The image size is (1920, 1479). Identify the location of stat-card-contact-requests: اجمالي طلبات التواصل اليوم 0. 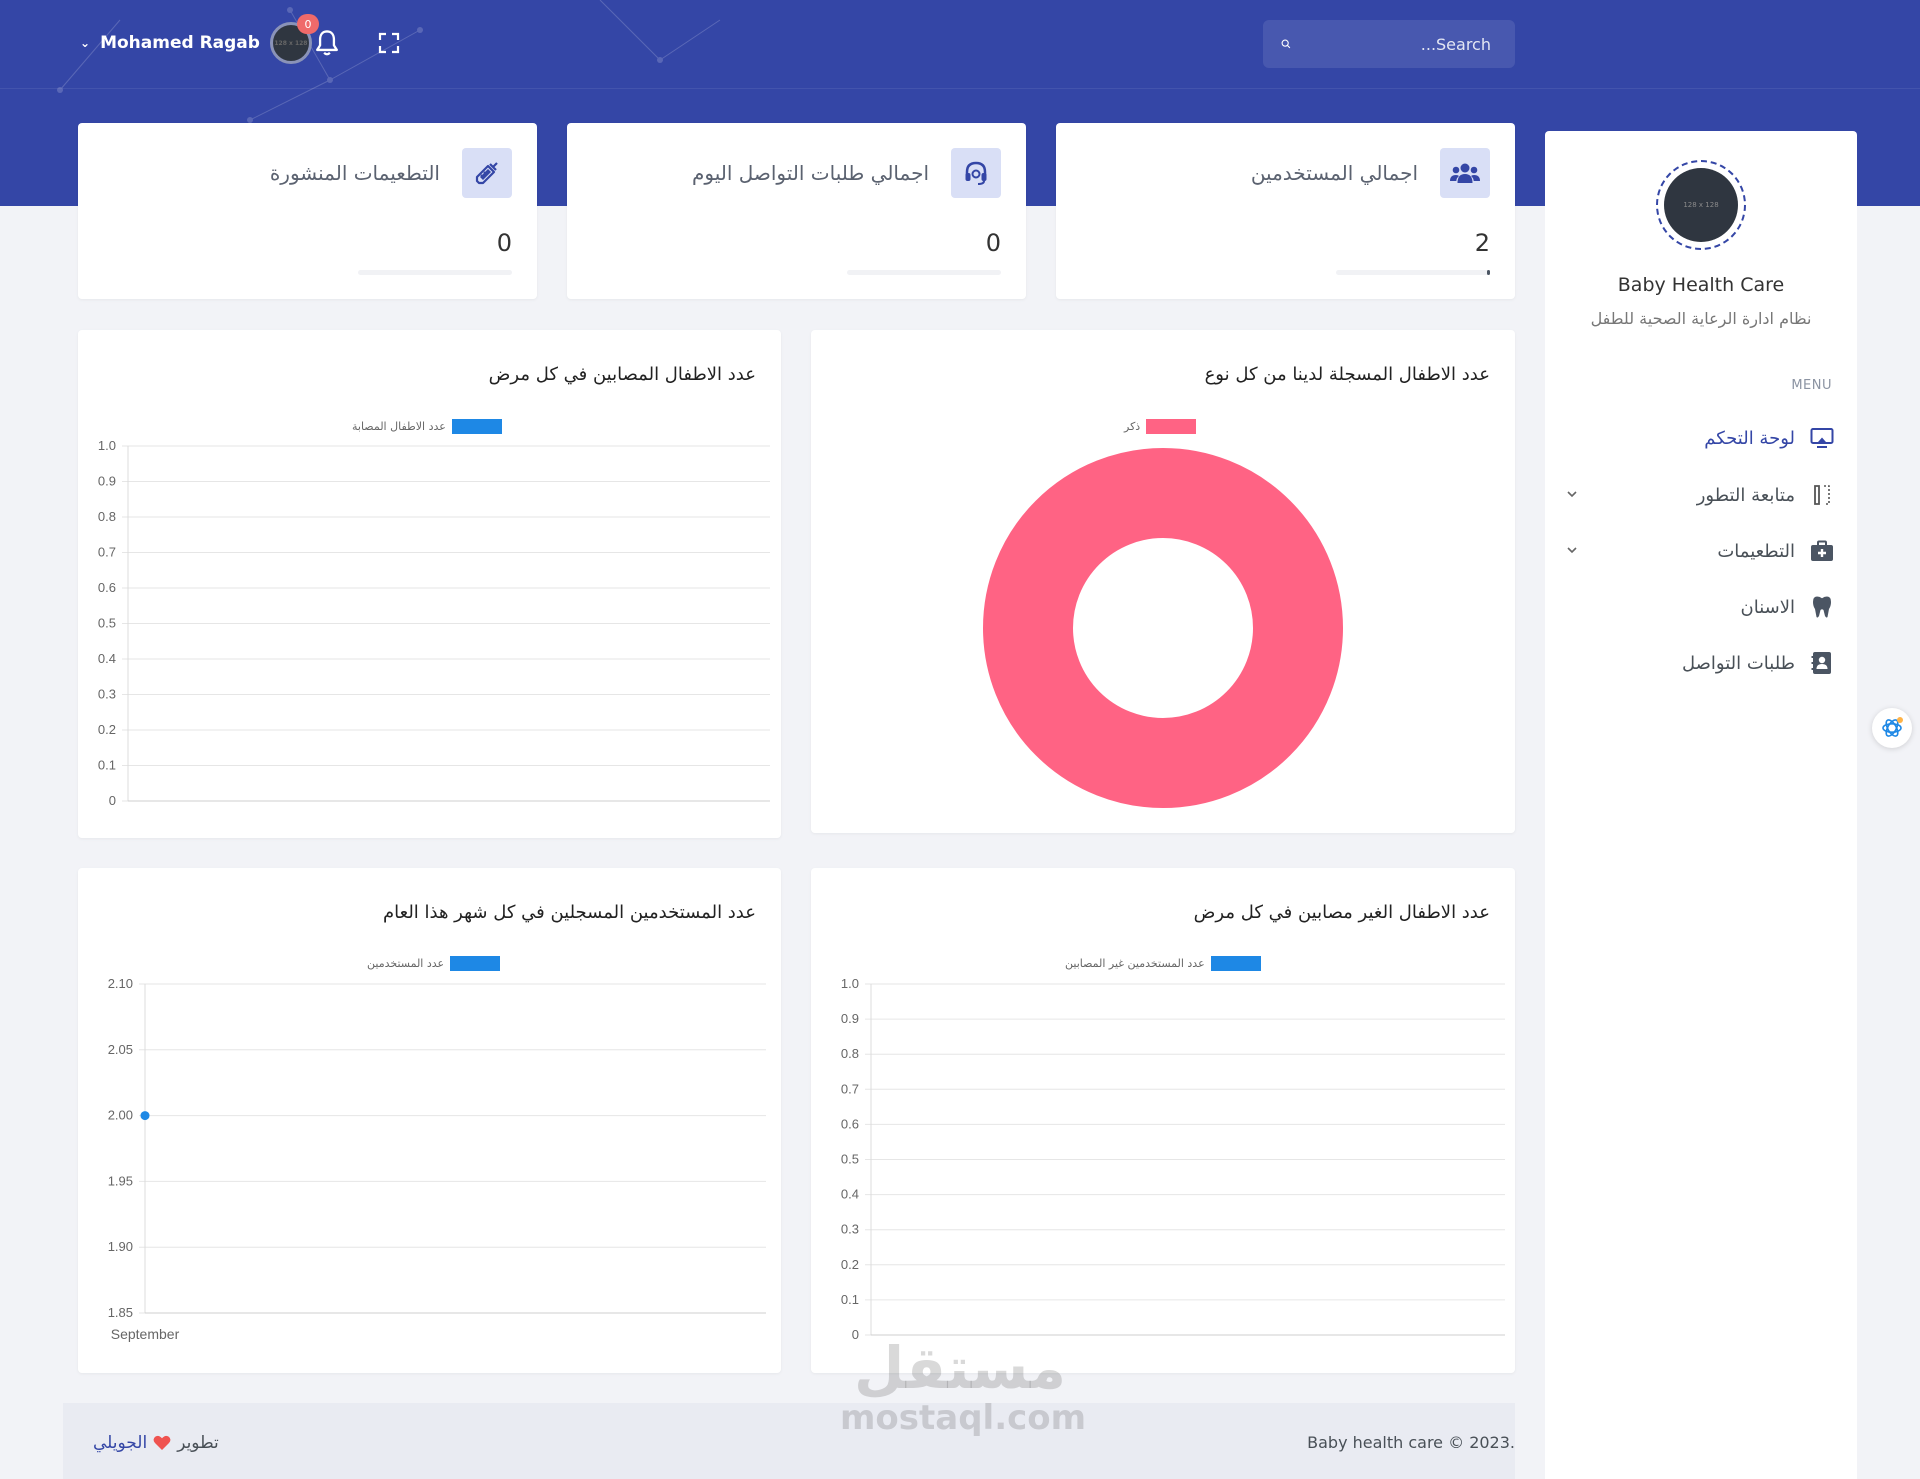
(796, 211).